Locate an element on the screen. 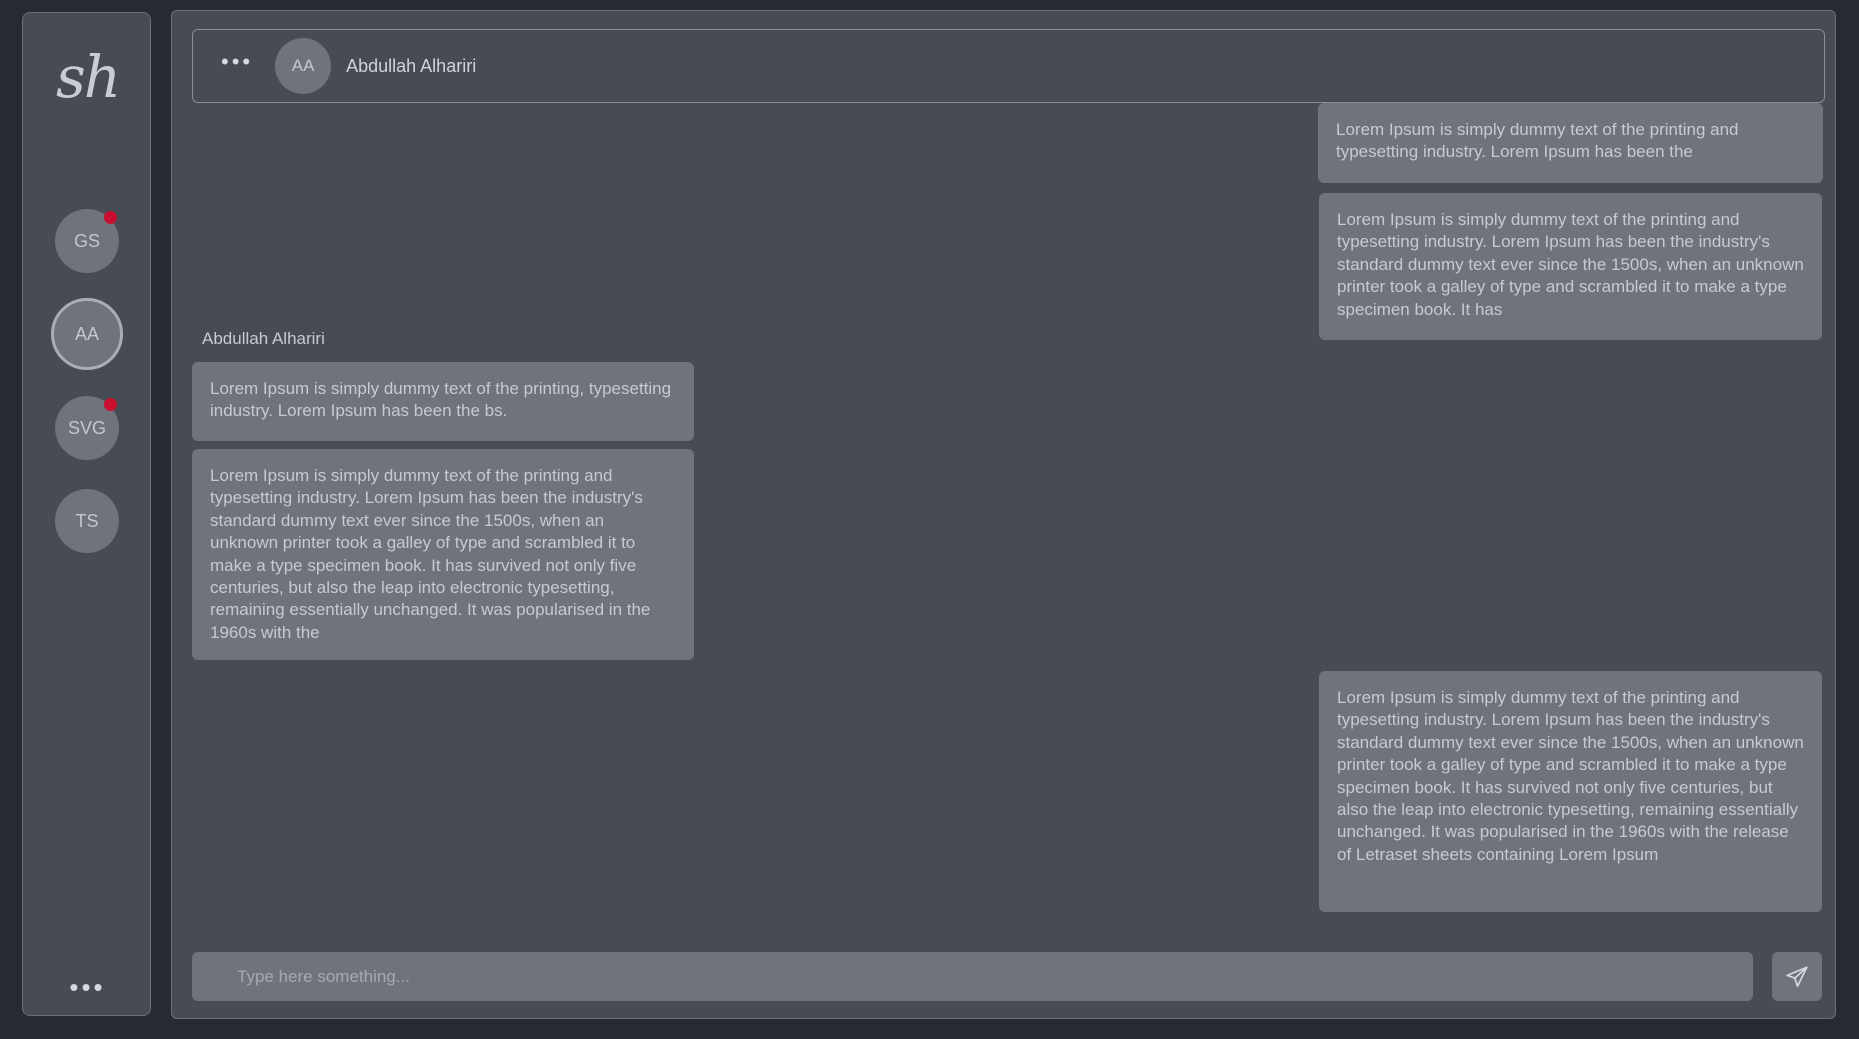 The height and width of the screenshot is (1039, 1859). contact-name: Abdullah Alhariri is located at coordinates (411, 65).